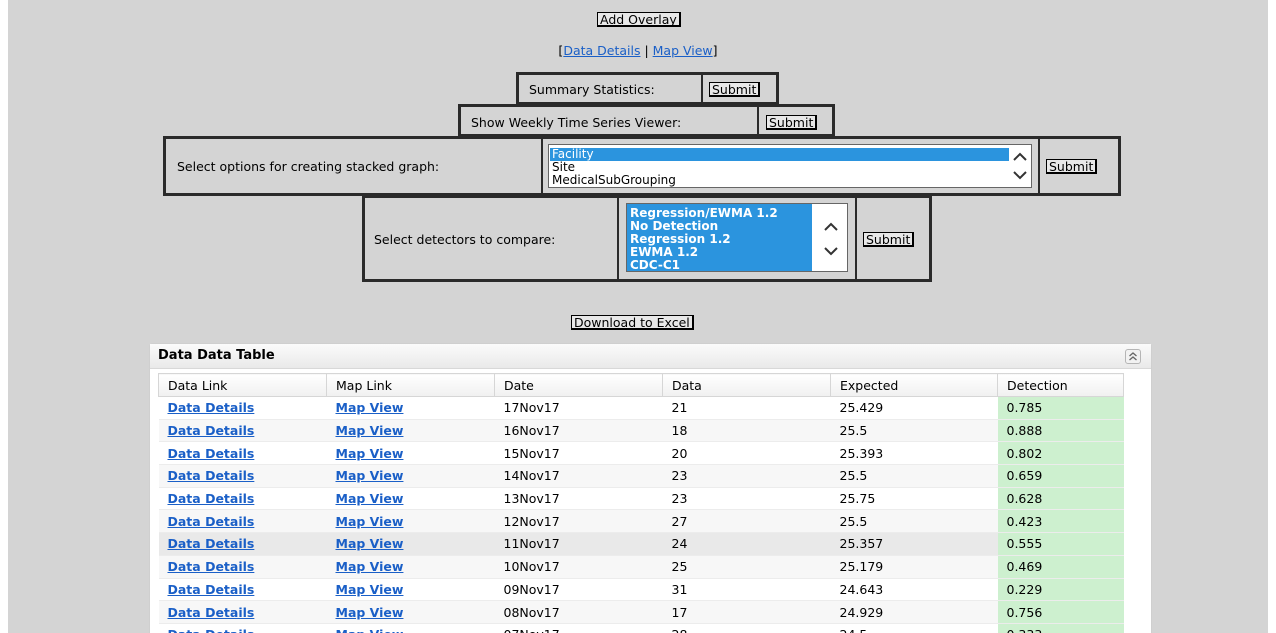  I want to click on detectors-listbox-scrollbar, so click(829, 237).